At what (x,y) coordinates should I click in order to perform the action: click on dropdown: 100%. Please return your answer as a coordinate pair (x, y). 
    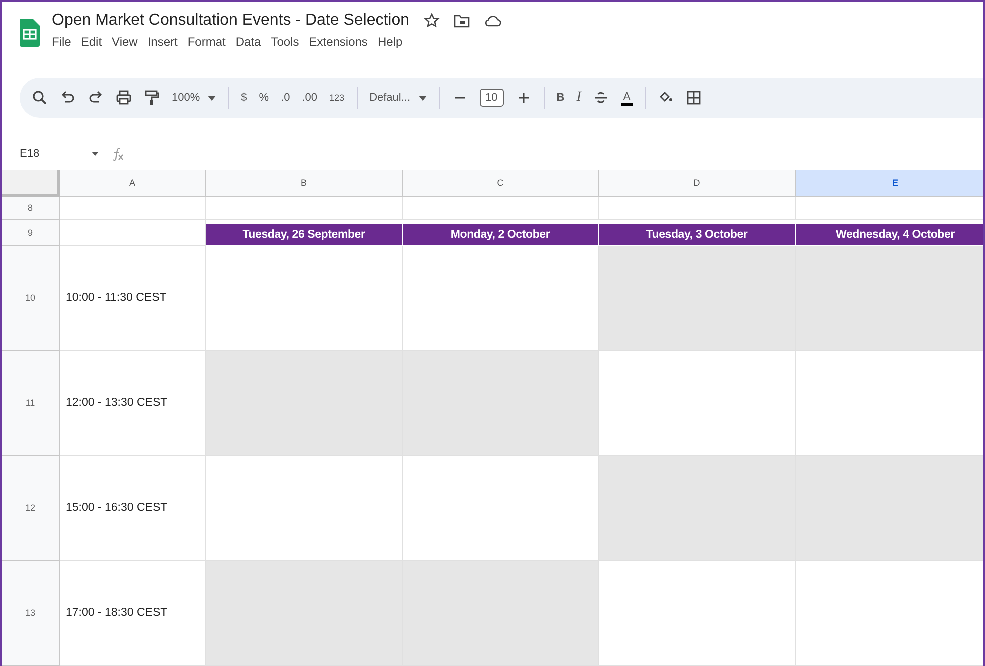
    Looking at the image, I should click on (194, 98).